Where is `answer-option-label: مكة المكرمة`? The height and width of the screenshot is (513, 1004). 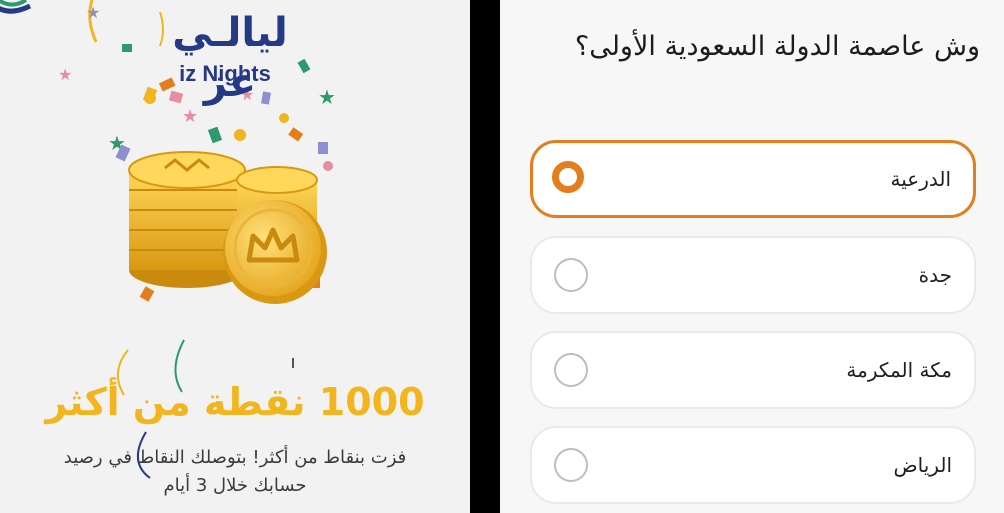
answer-option-label: مكة المكرمة is located at coordinates (899, 370).